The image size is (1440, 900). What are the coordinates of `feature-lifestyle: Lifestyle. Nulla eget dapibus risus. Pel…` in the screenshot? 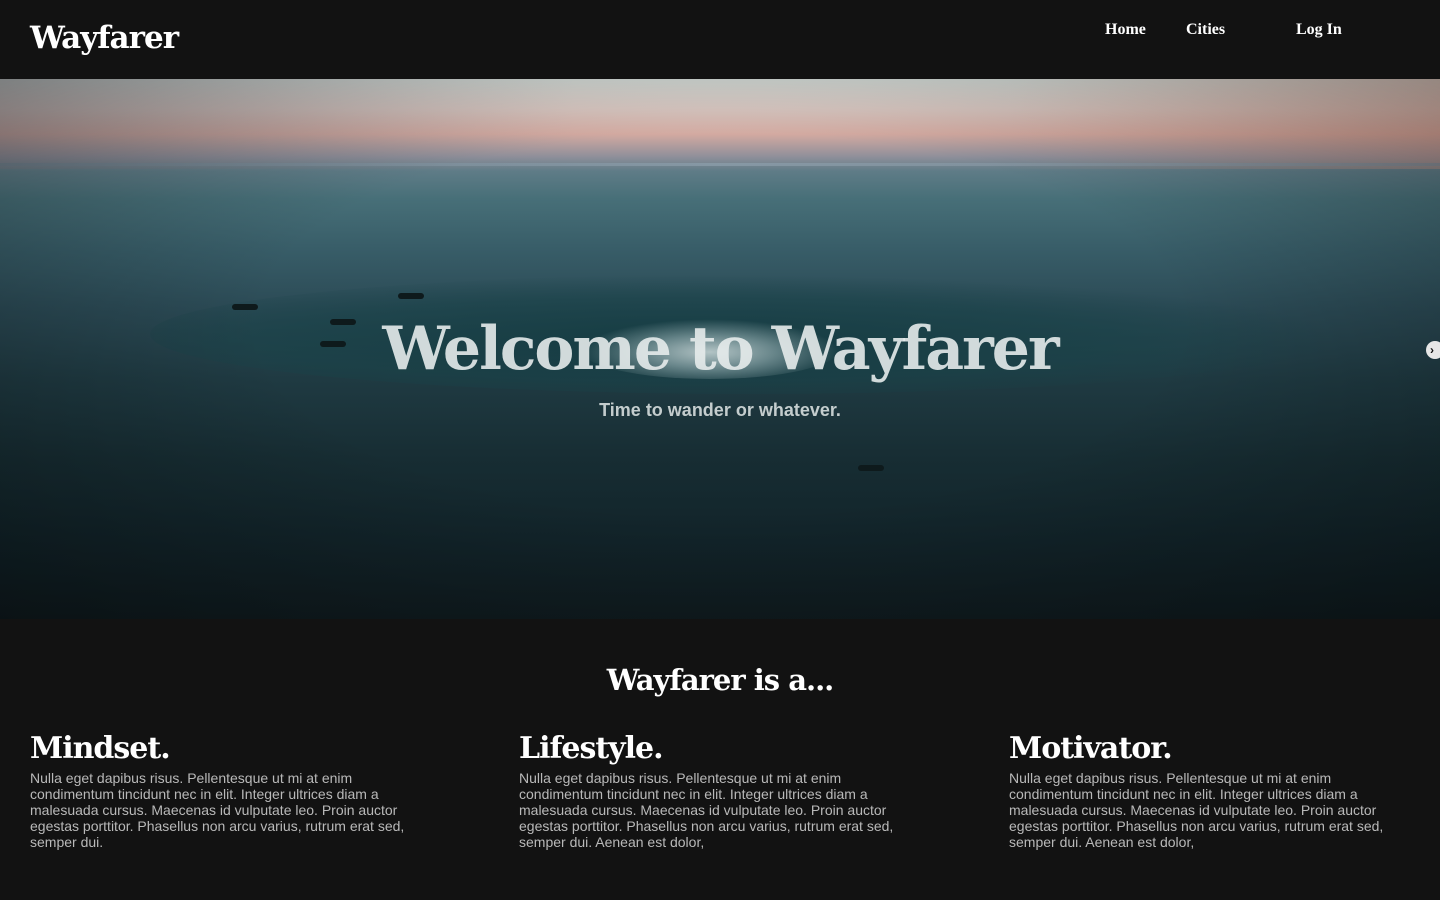 It's located at (724, 789).